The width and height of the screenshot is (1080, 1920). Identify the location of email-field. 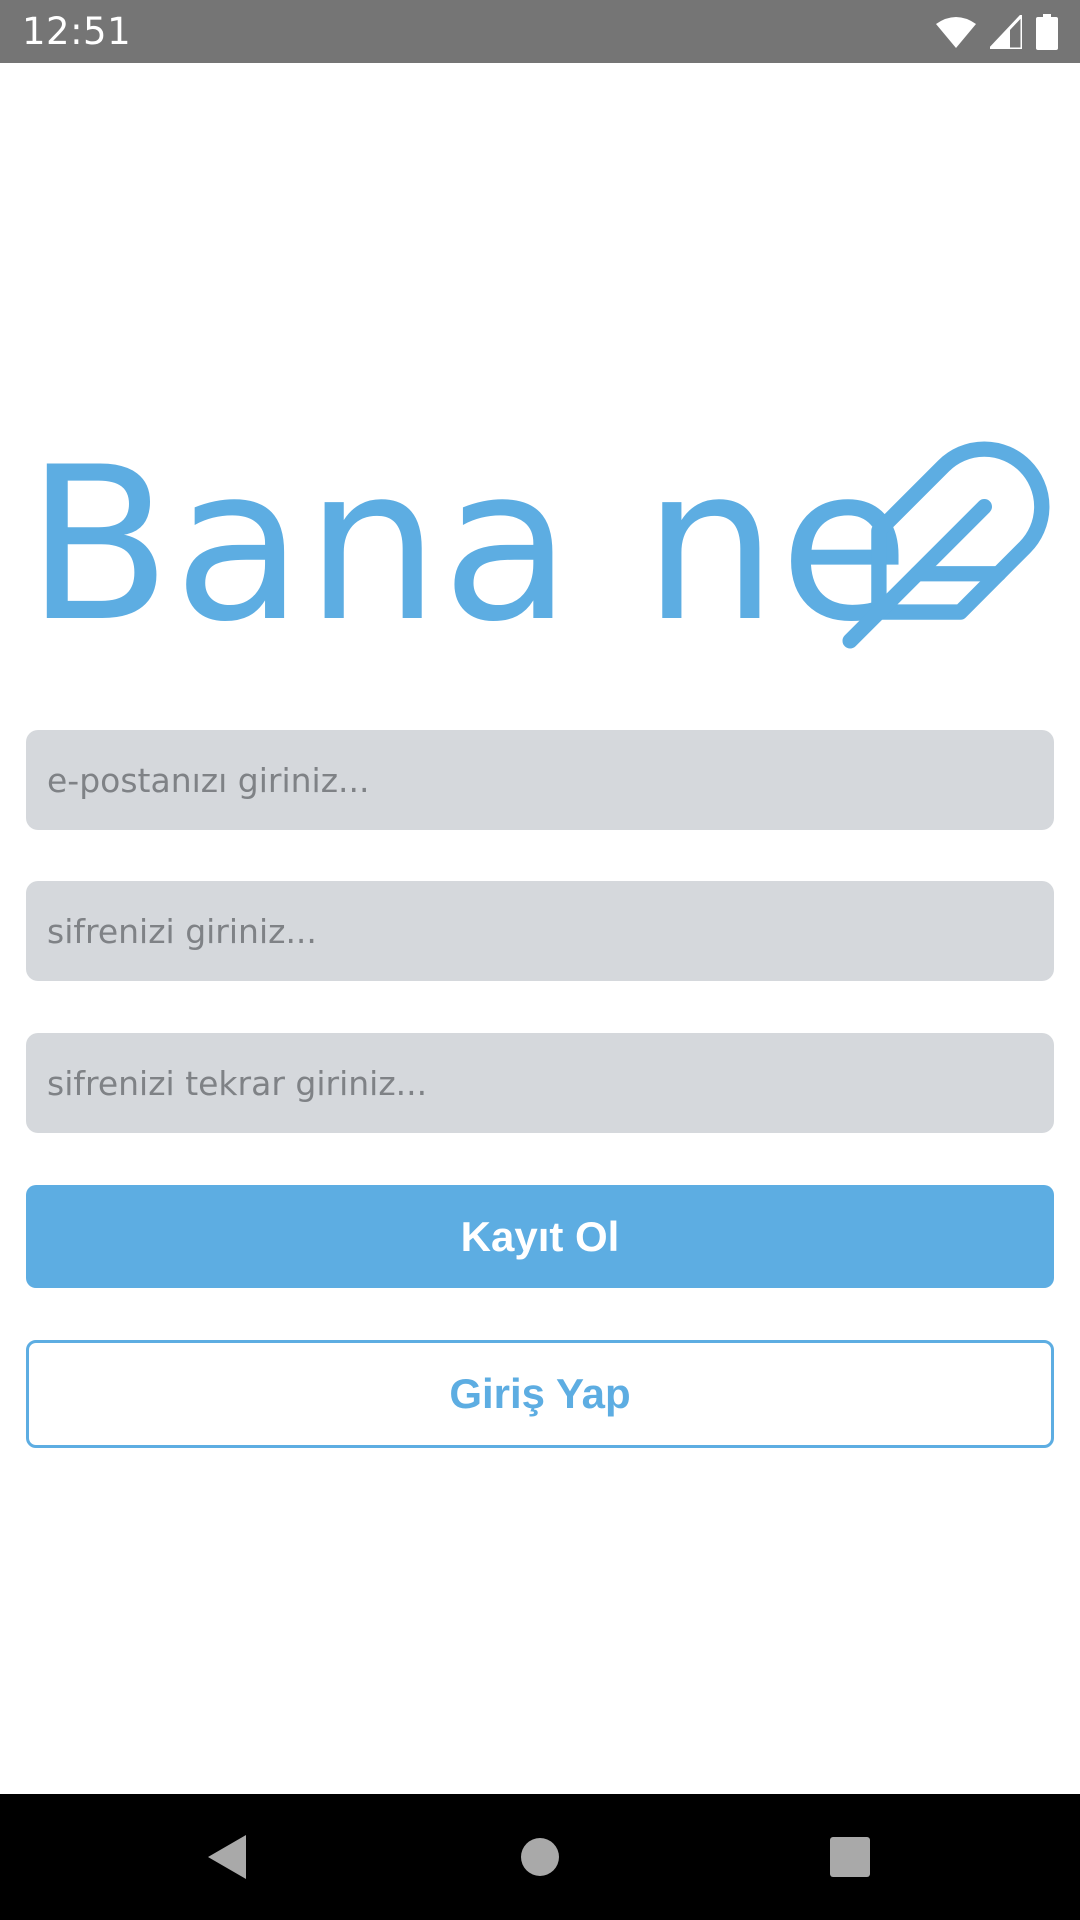
(540, 780).